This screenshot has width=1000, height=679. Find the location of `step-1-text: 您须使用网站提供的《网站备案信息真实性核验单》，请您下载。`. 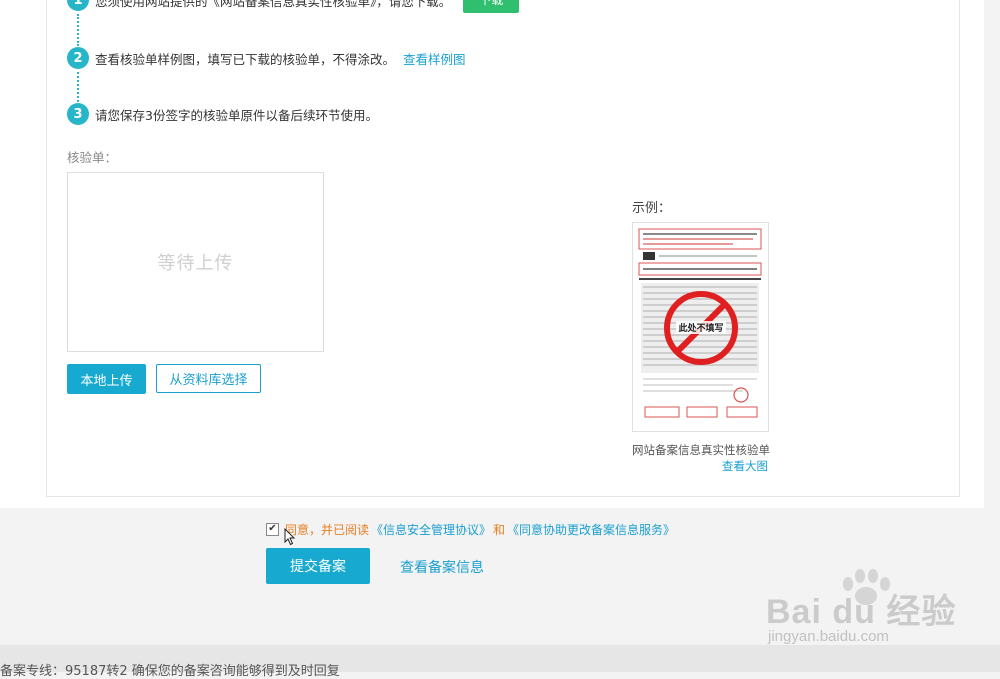

step-1-text: 您须使用网站提供的《网站备案信息真实性核验单》，请您下载。 is located at coordinates (273, 4).